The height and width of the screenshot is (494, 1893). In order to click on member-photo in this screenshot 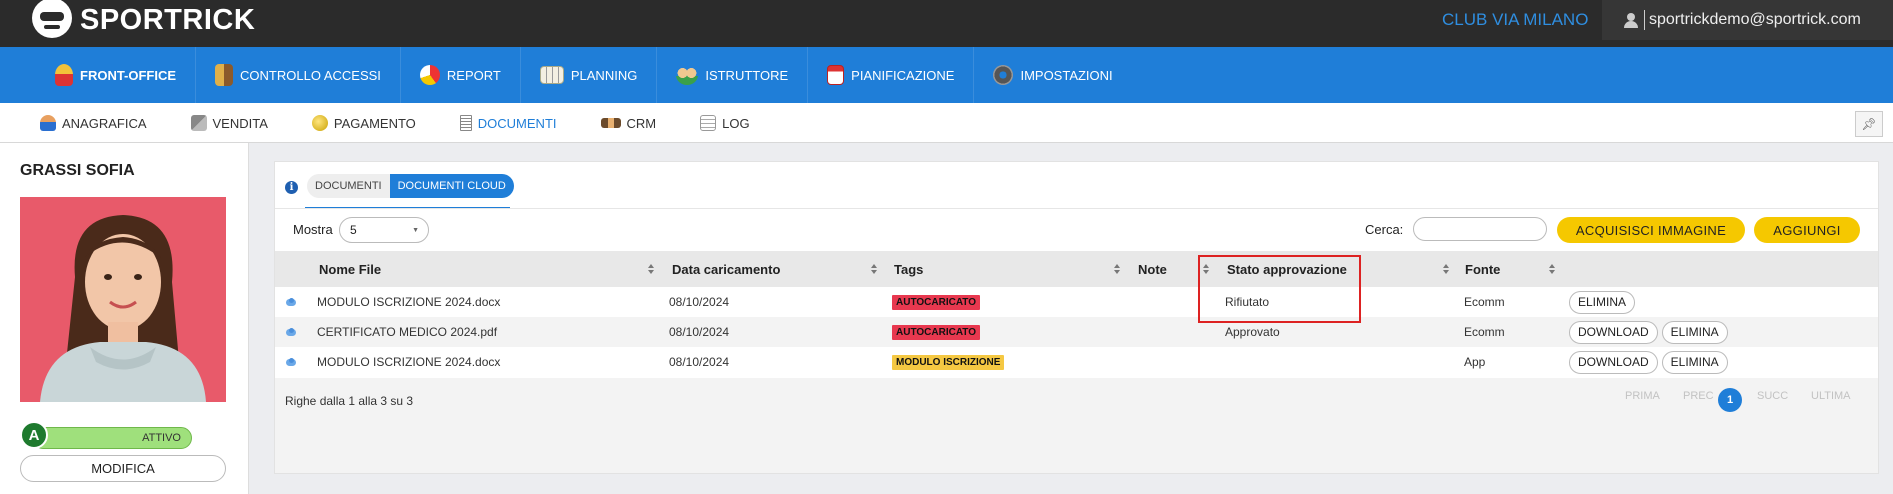, I will do `click(123, 299)`.